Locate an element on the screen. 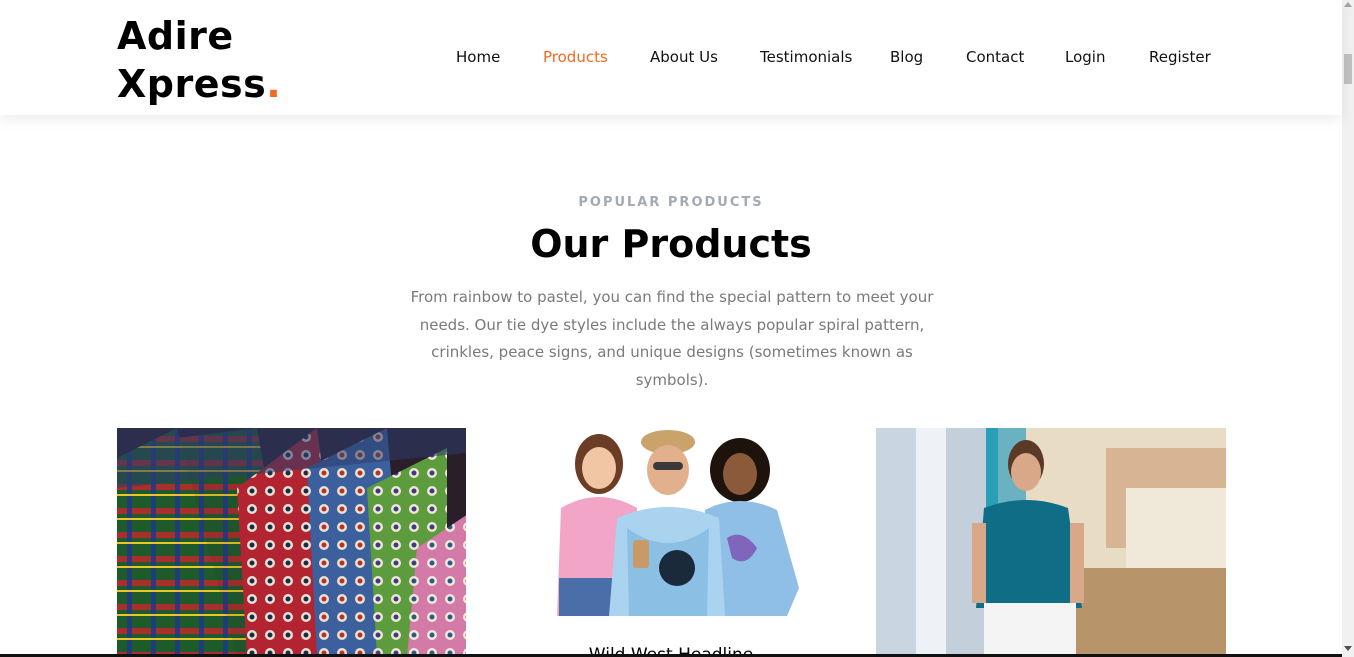 Image resolution: width=1354 pixels, height=657 pixels. tie-dye-group-photo is located at coordinates (668, 522).